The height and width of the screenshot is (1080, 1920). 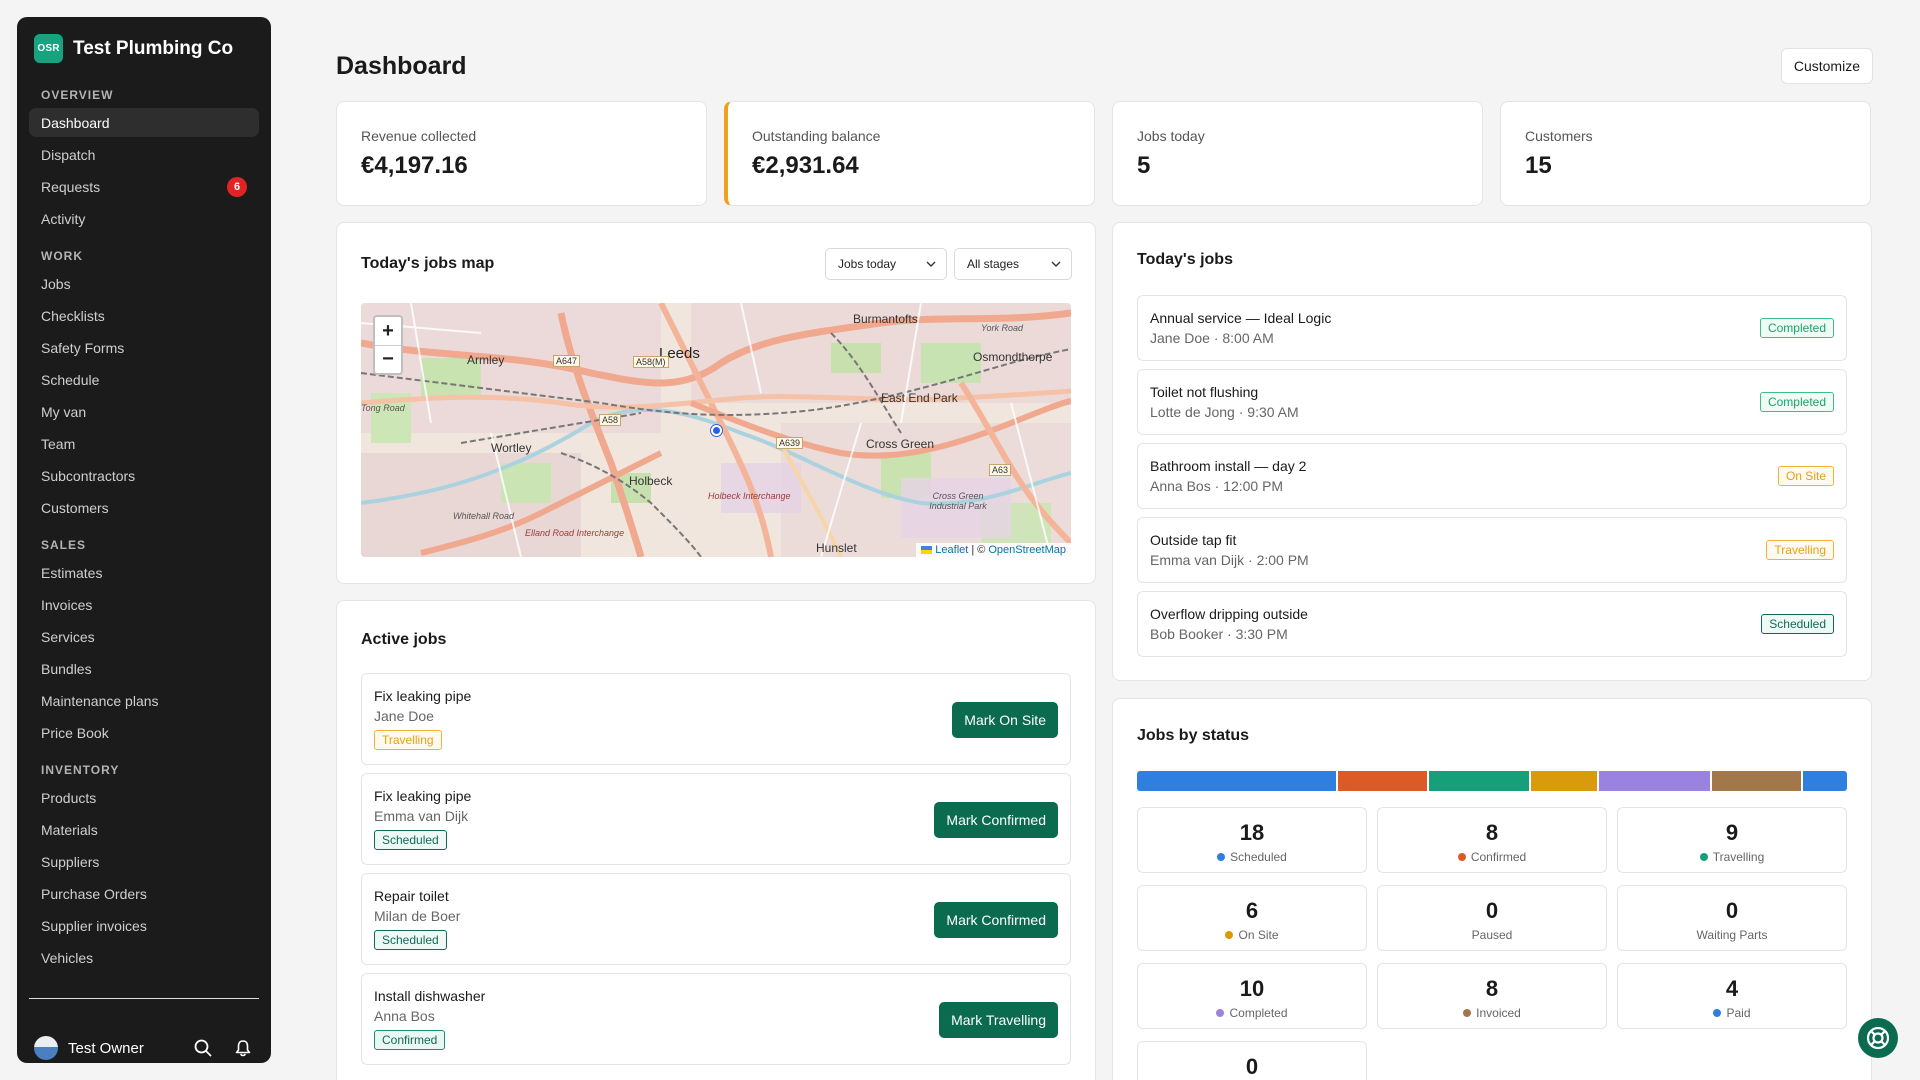 What do you see at coordinates (144, 379) in the screenshot?
I see `sidebar-item-schedule: Schedule` at bounding box center [144, 379].